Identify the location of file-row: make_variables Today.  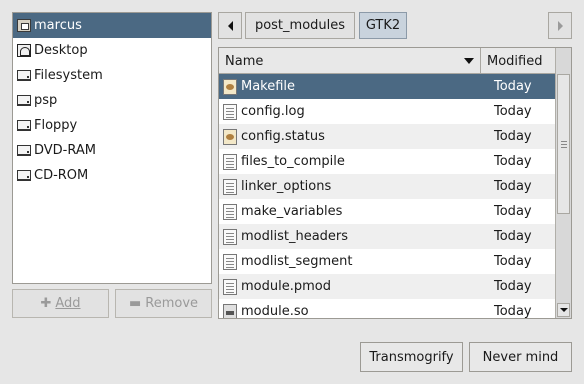
(387, 211).